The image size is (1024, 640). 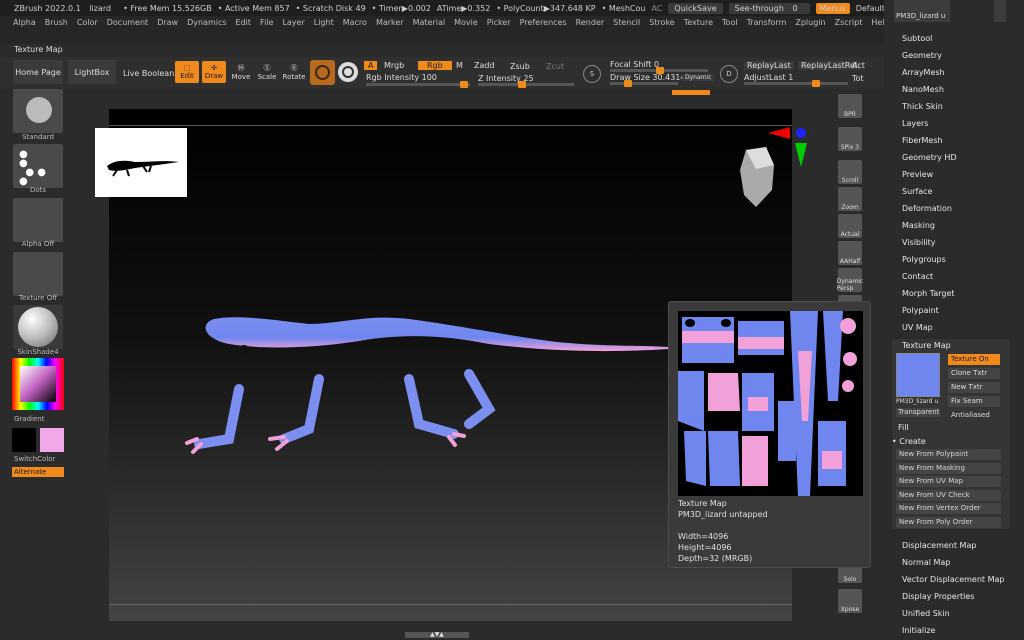 I want to click on rgb-toggle: Rgb, so click(x=435, y=65).